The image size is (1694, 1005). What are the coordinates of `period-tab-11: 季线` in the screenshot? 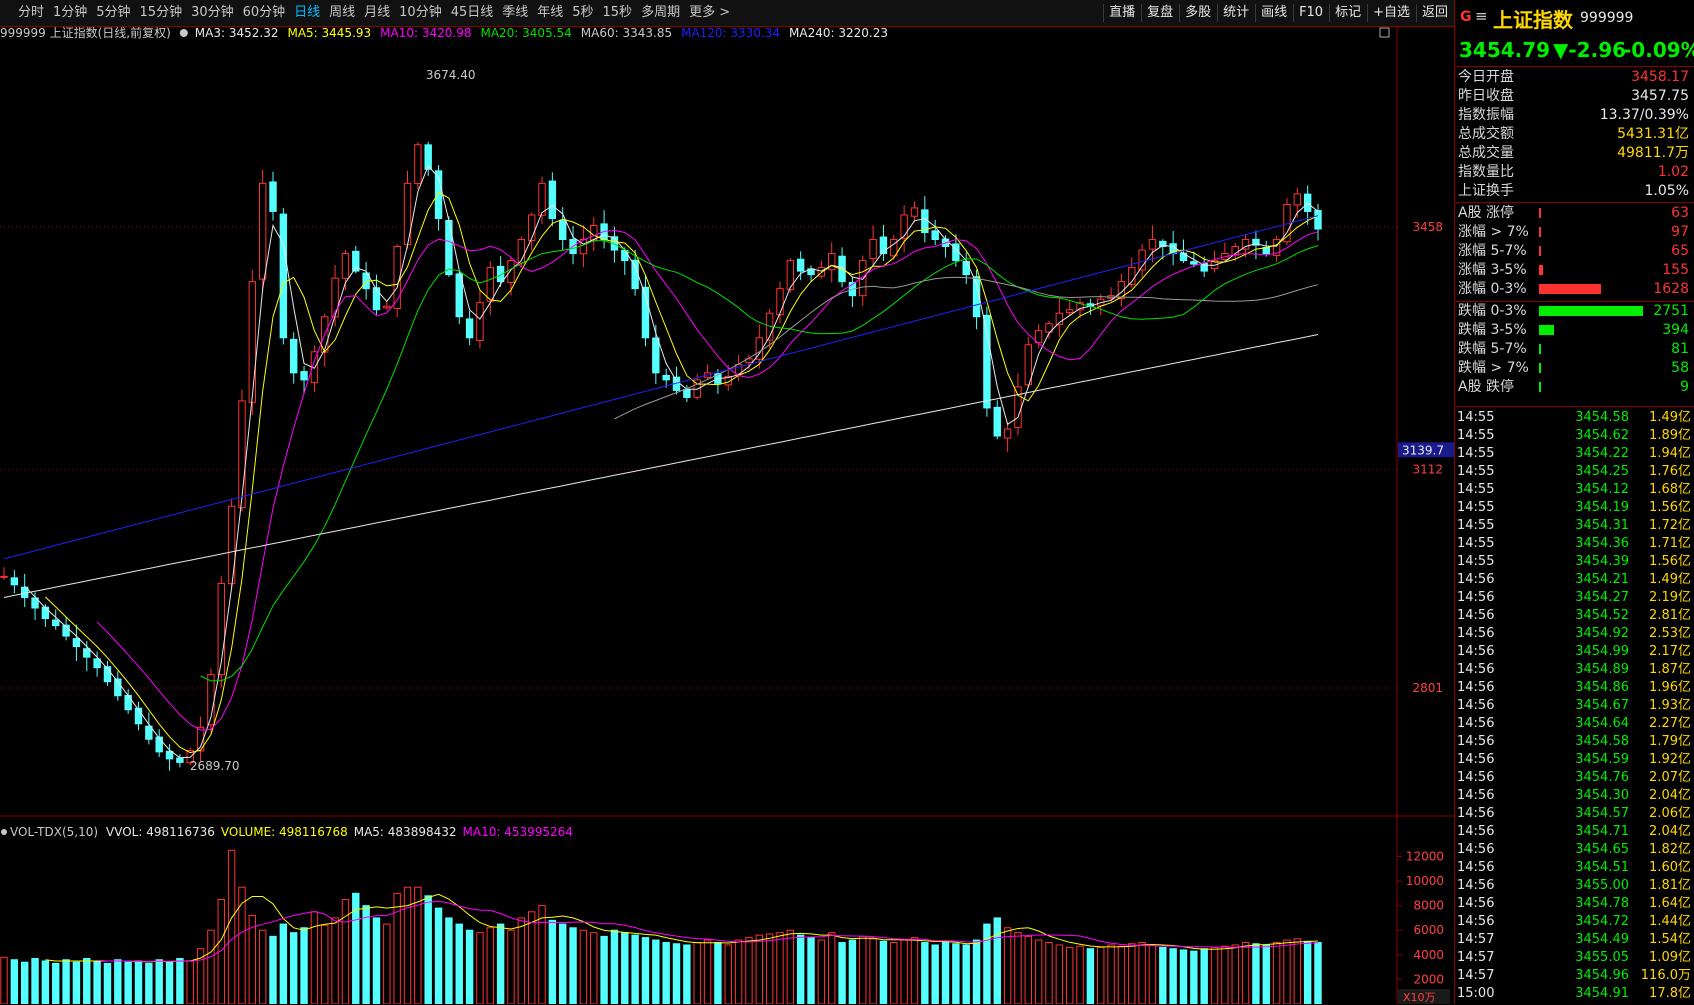 It's located at (515, 13).